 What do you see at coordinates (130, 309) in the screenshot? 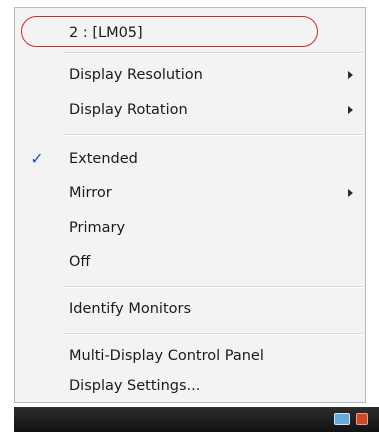
I see `identify-monitors-label: Identify Monitors` at bounding box center [130, 309].